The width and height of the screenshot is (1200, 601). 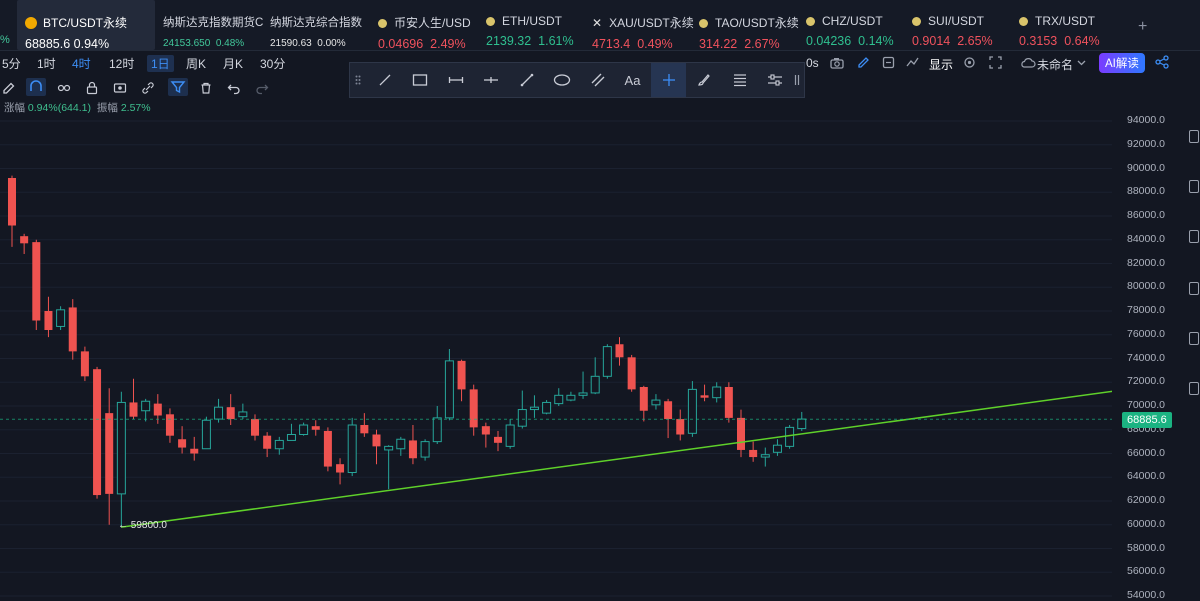 What do you see at coordinates (64, 88) in the screenshot?
I see `measure-icon` at bounding box center [64, 88].